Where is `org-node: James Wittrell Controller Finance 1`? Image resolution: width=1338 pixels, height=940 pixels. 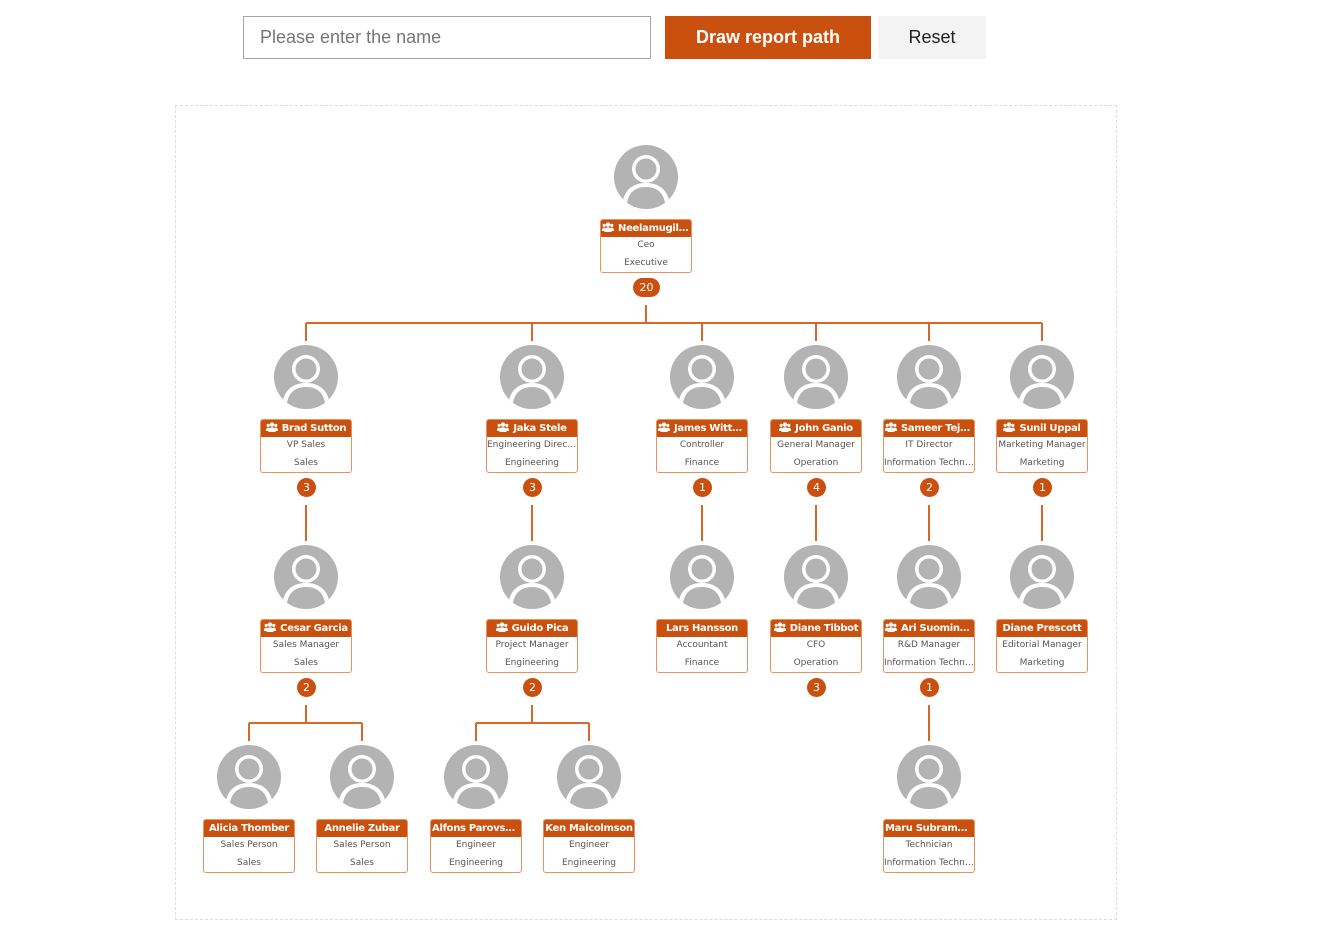 org-node: James Wittrell Controller Finance 1 is located at coordinates (702, 425).